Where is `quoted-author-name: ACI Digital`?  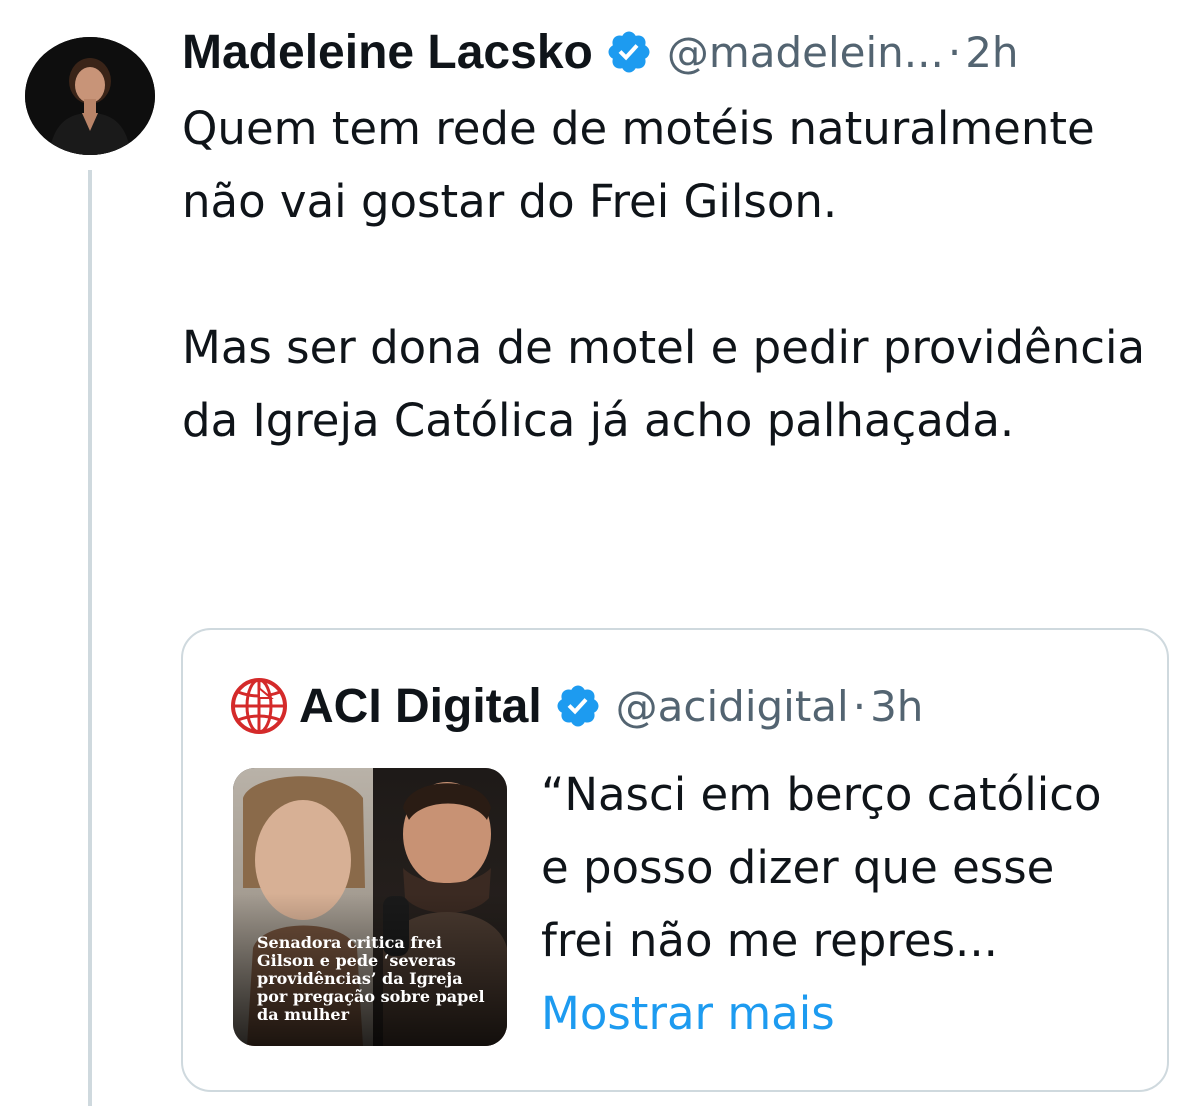 quoted-author-name: ACI Digital is located at coordinates (420, 706).